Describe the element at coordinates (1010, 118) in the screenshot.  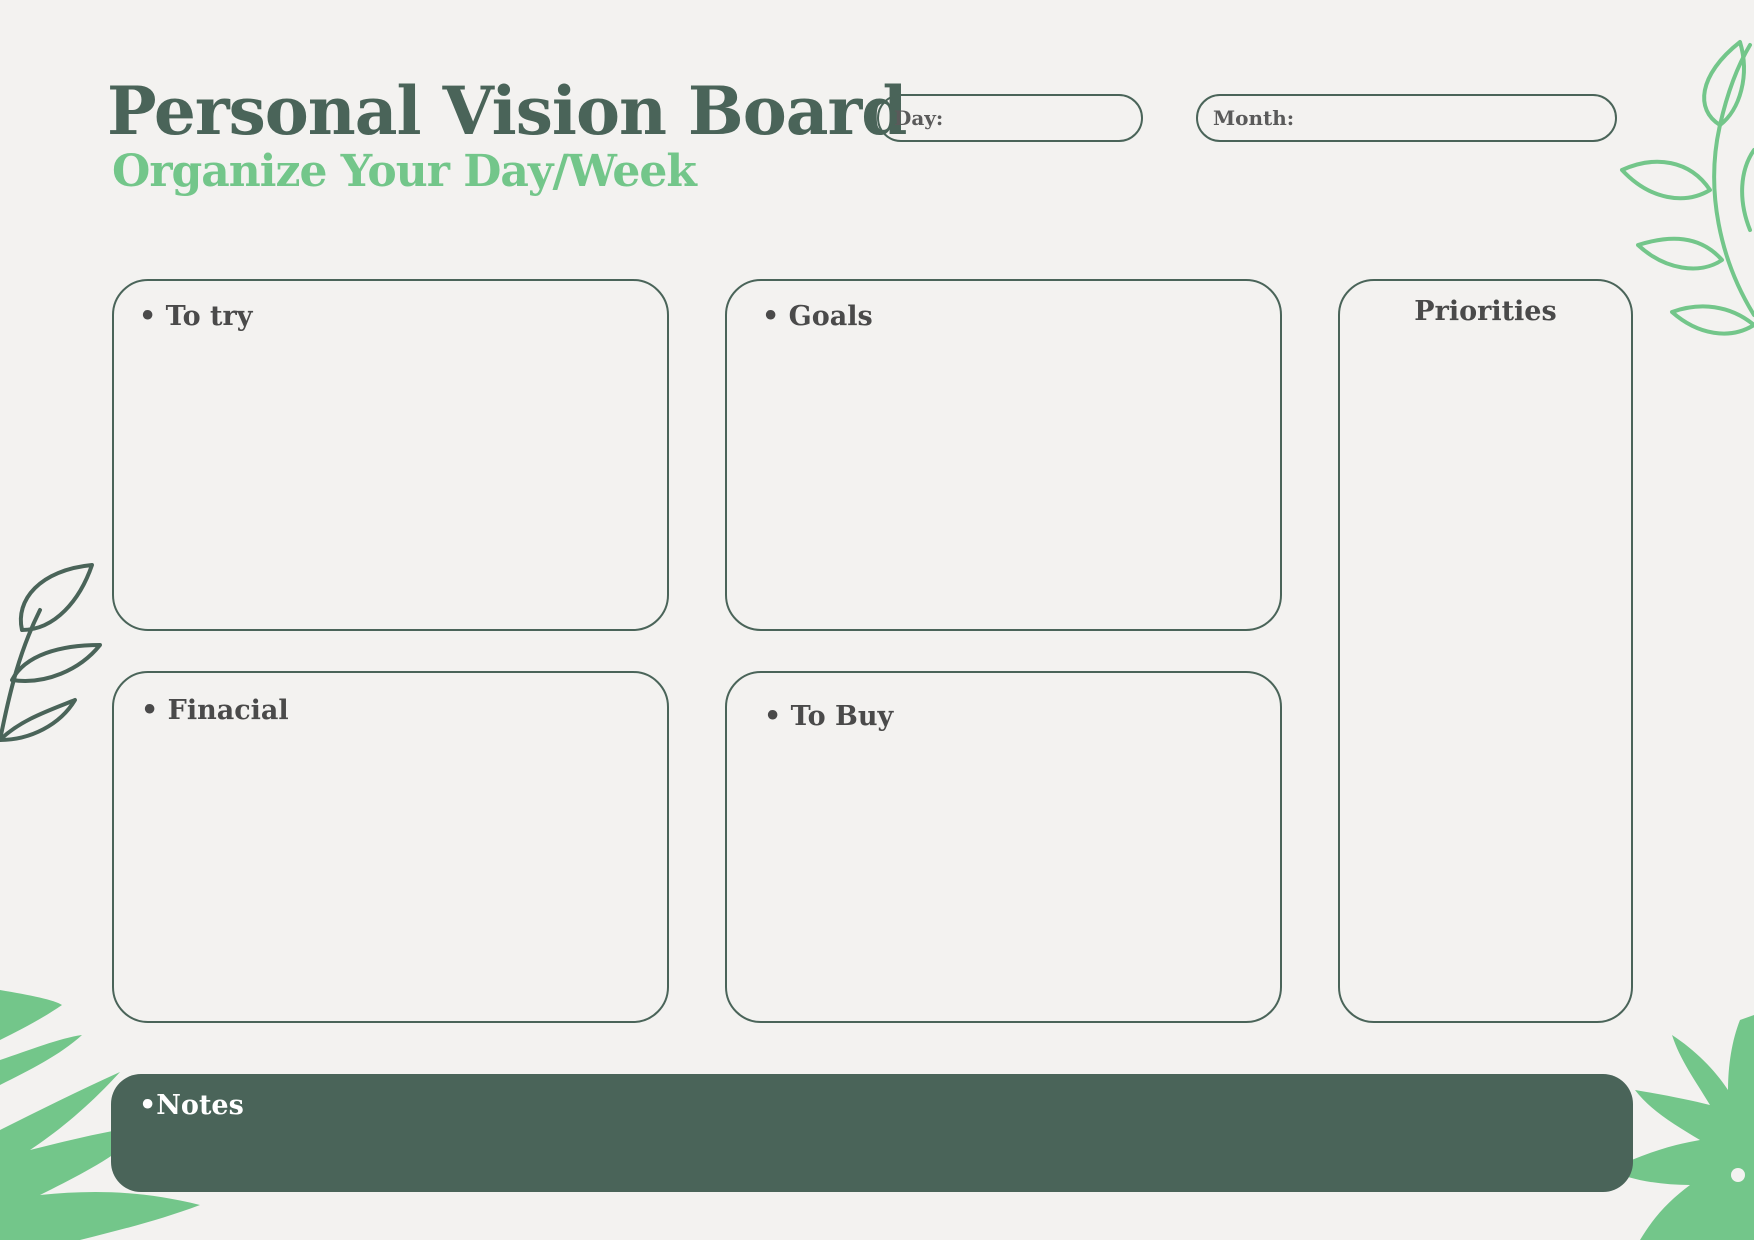
I see `day-field: Day:` at that location.